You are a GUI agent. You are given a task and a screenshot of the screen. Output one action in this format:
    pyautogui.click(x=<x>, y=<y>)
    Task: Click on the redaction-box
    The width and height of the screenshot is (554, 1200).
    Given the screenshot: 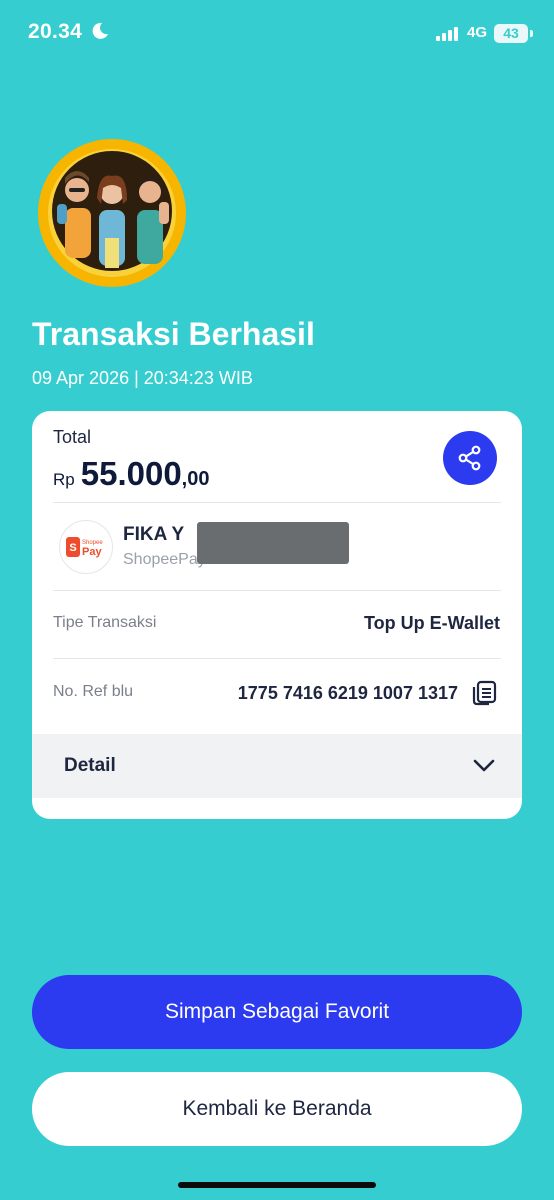 What is the action you would take?
    pyautogui.click(x=273, y=543)
    